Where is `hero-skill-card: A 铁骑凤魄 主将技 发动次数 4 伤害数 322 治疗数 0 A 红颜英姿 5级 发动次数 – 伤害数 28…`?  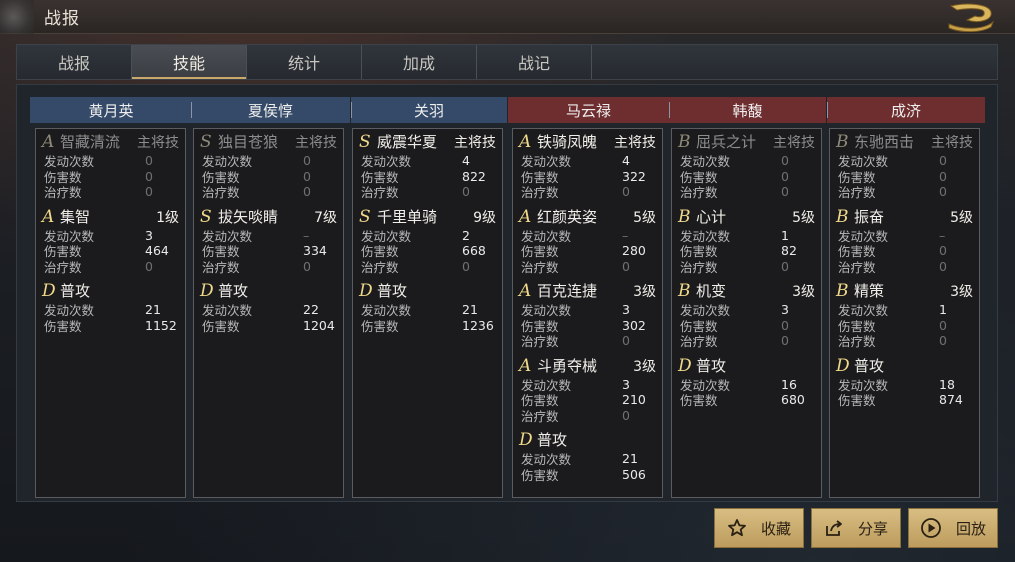
hero-skill-card: A 铁骑凤魄 主将技 发动次数 4 伤害数 322 治疗数 0 A 红颜英姿 5级 发动次数 – 伤害数 28… is located at coordinates (587, 313).